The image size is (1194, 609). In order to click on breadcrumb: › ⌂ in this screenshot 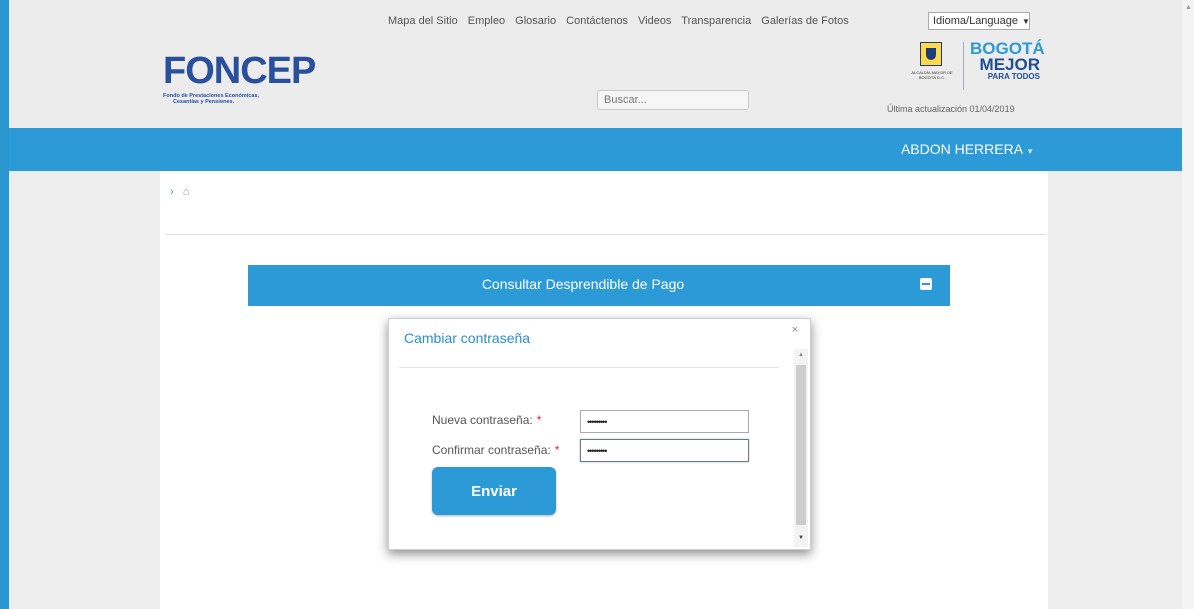, I will do `click(179, 192)`.